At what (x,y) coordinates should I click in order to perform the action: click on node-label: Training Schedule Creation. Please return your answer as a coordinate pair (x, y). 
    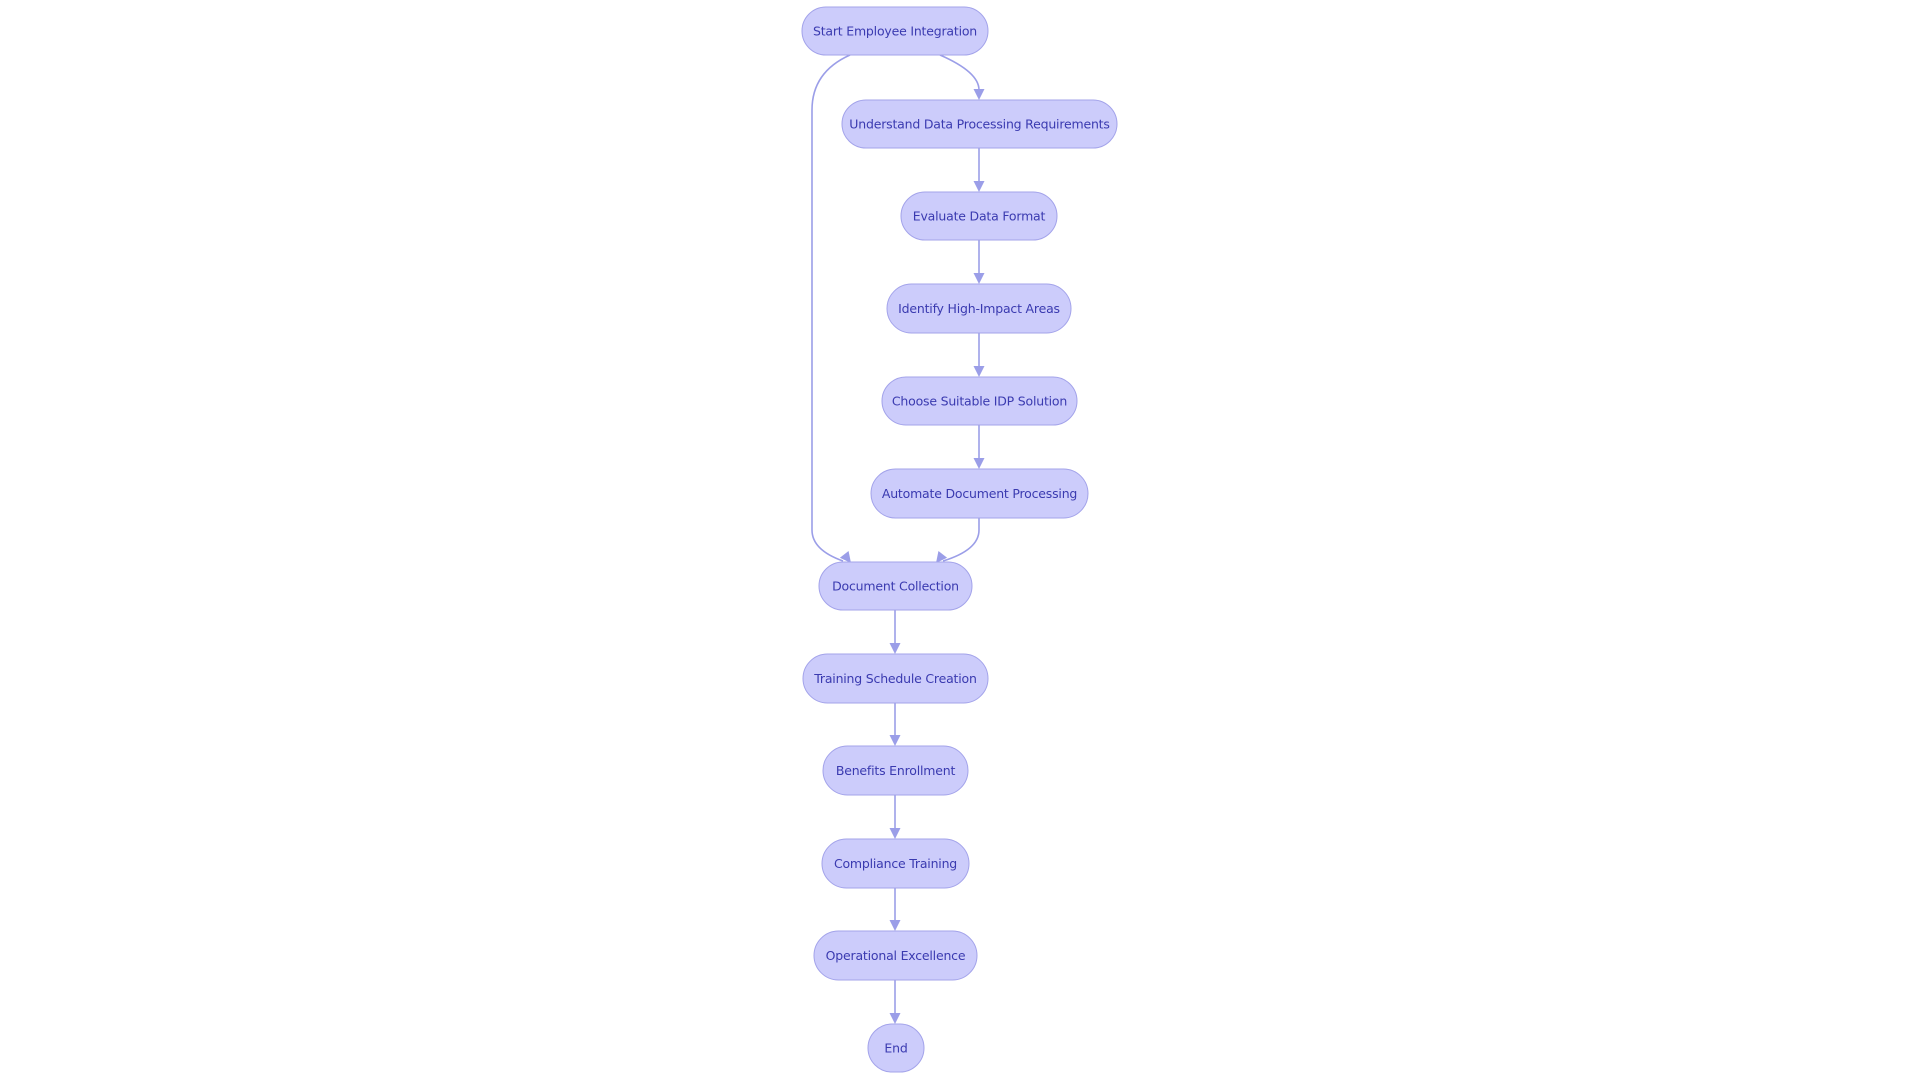
    Looking at the image, I should click on (894, 678).